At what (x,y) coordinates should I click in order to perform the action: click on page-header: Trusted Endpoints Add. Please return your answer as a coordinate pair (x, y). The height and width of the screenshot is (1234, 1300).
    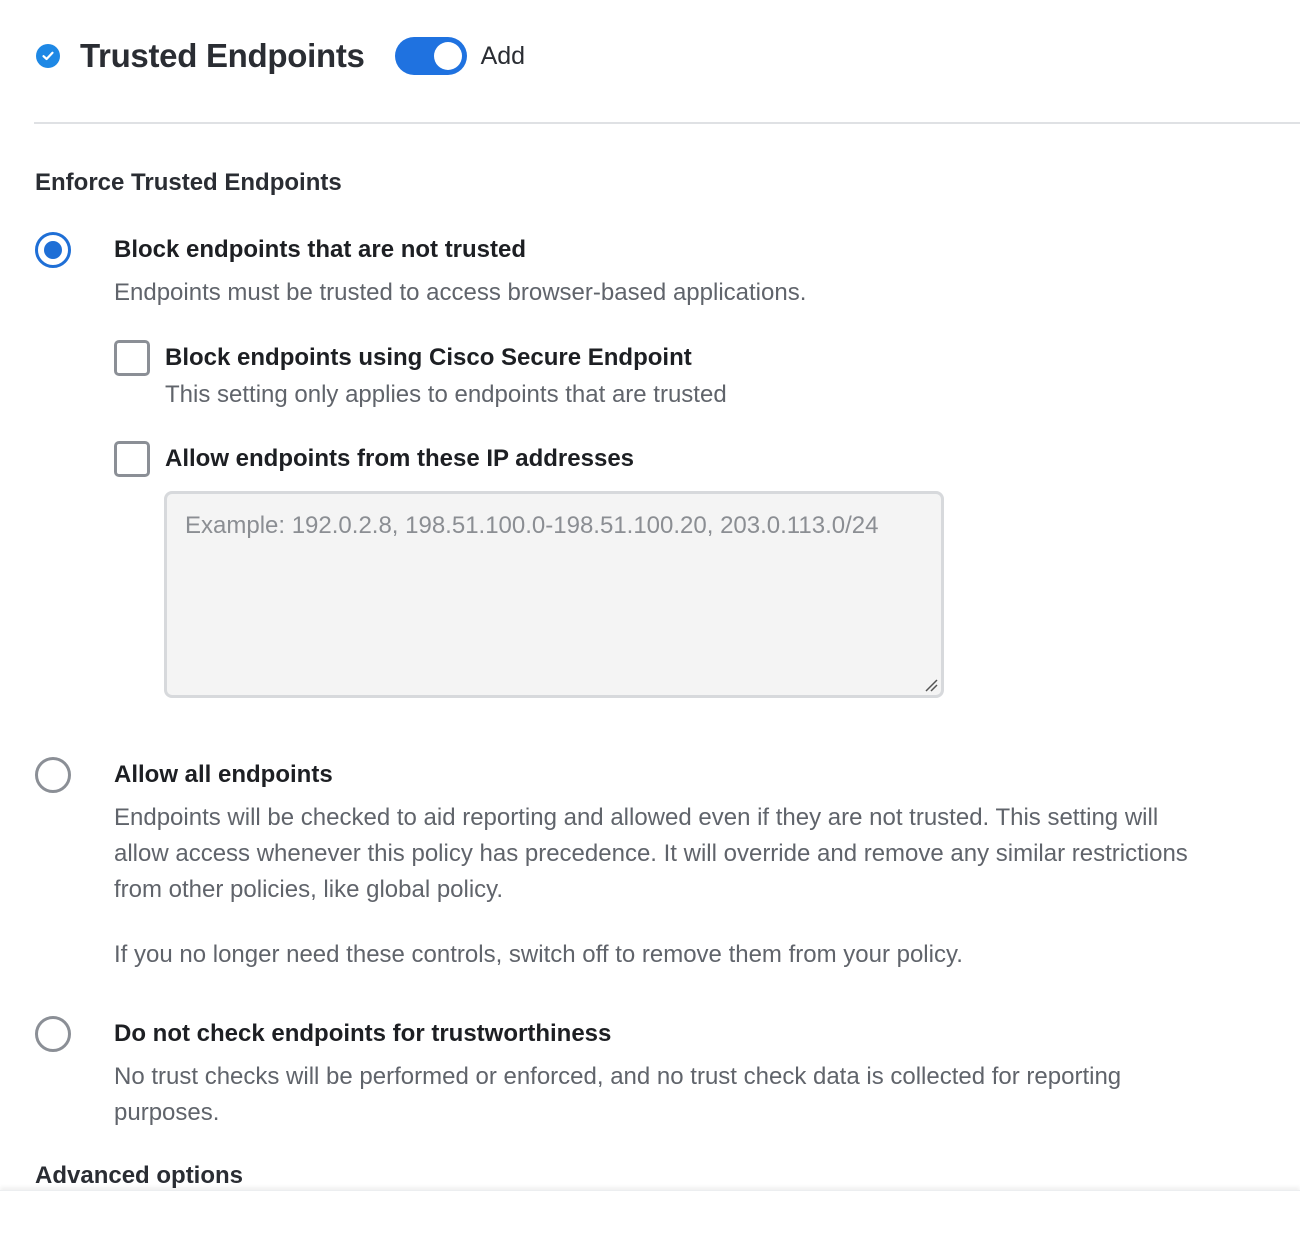
    Looking at the image, I should click on (280, 56).